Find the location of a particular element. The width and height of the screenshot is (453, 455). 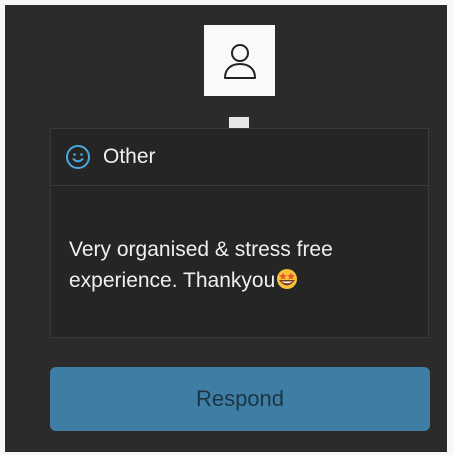

user-icon is located at coordinates (239, 61).